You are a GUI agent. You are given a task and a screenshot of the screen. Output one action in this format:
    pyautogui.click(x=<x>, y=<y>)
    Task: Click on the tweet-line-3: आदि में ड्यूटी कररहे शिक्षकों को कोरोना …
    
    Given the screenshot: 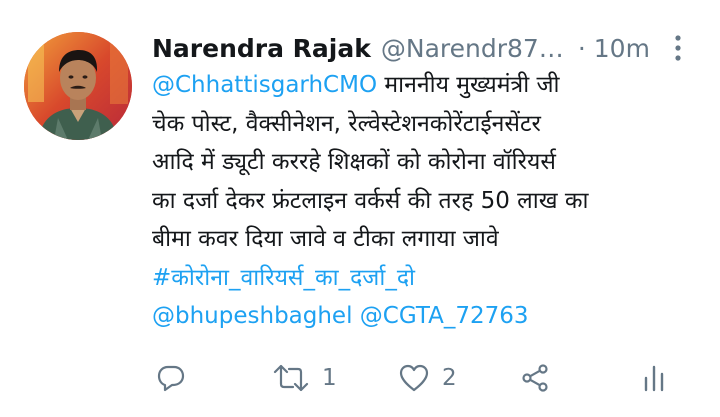 What is the action you would take?
    pyautogui.click(x=354, y=162)
    